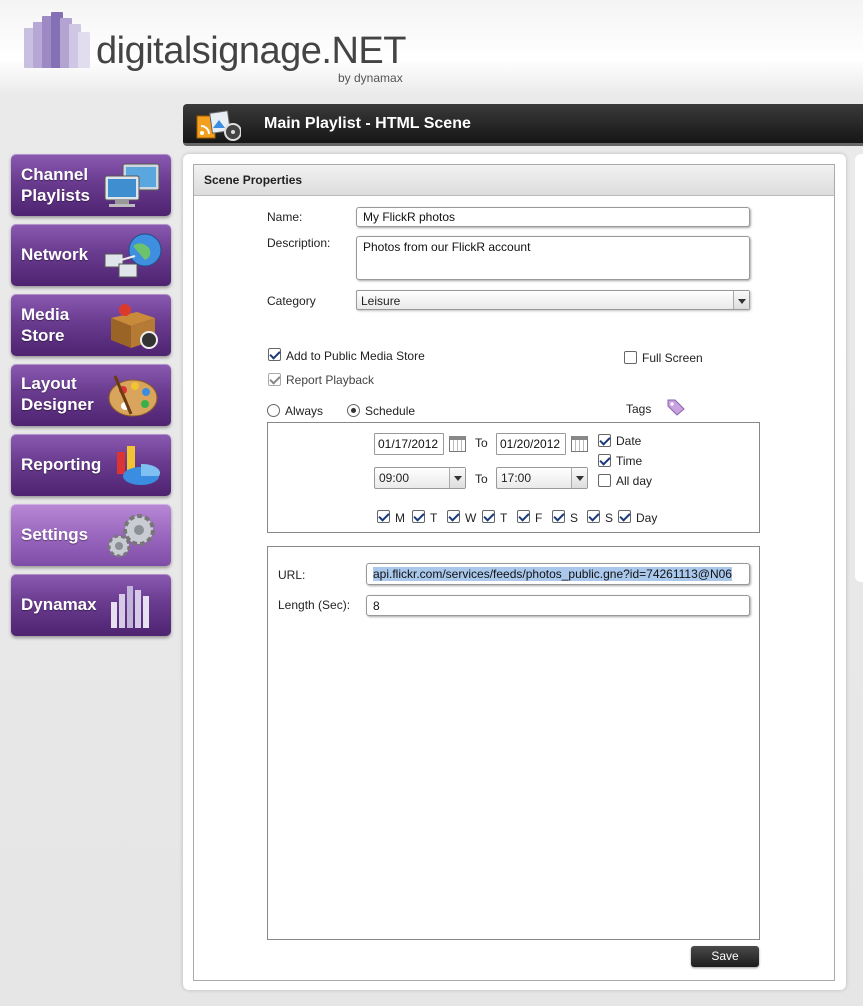  I want to click on network-globe-icon, so click(133, 255).